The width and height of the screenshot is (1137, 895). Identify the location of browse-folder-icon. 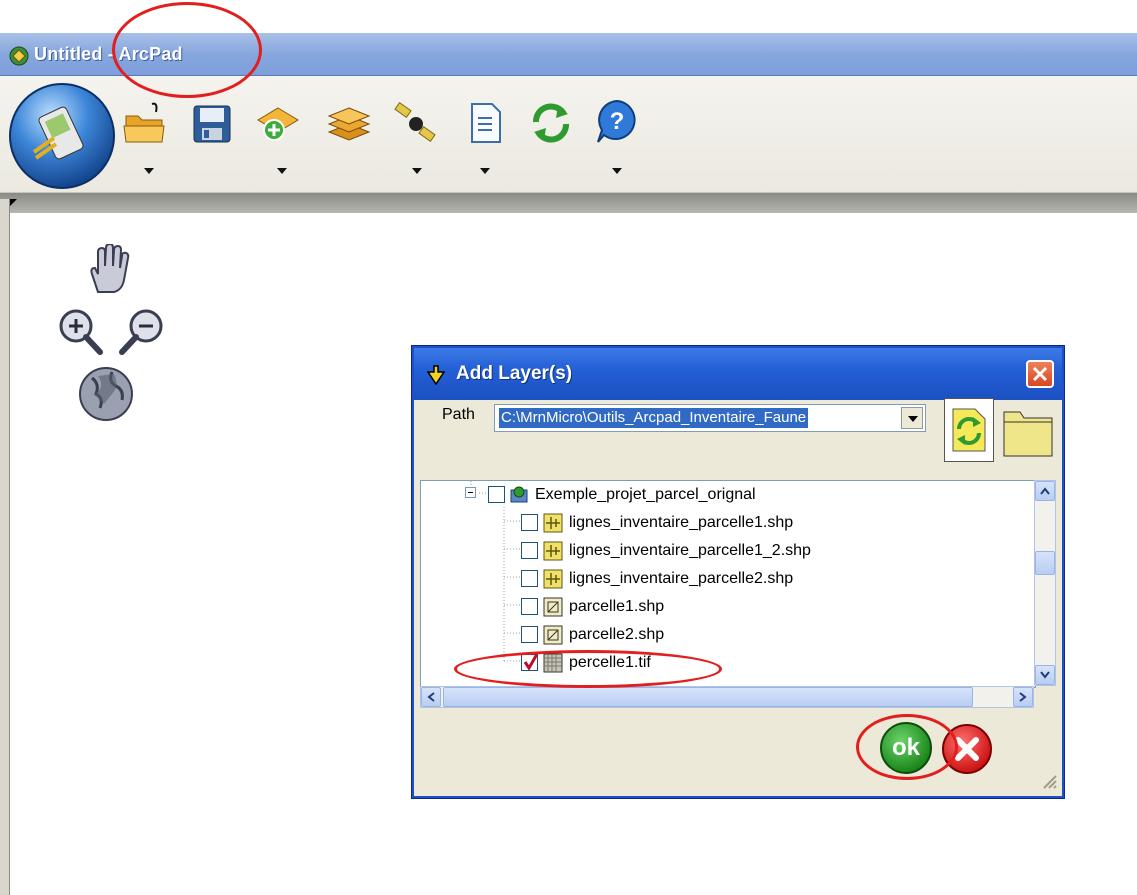
(1028, 430).